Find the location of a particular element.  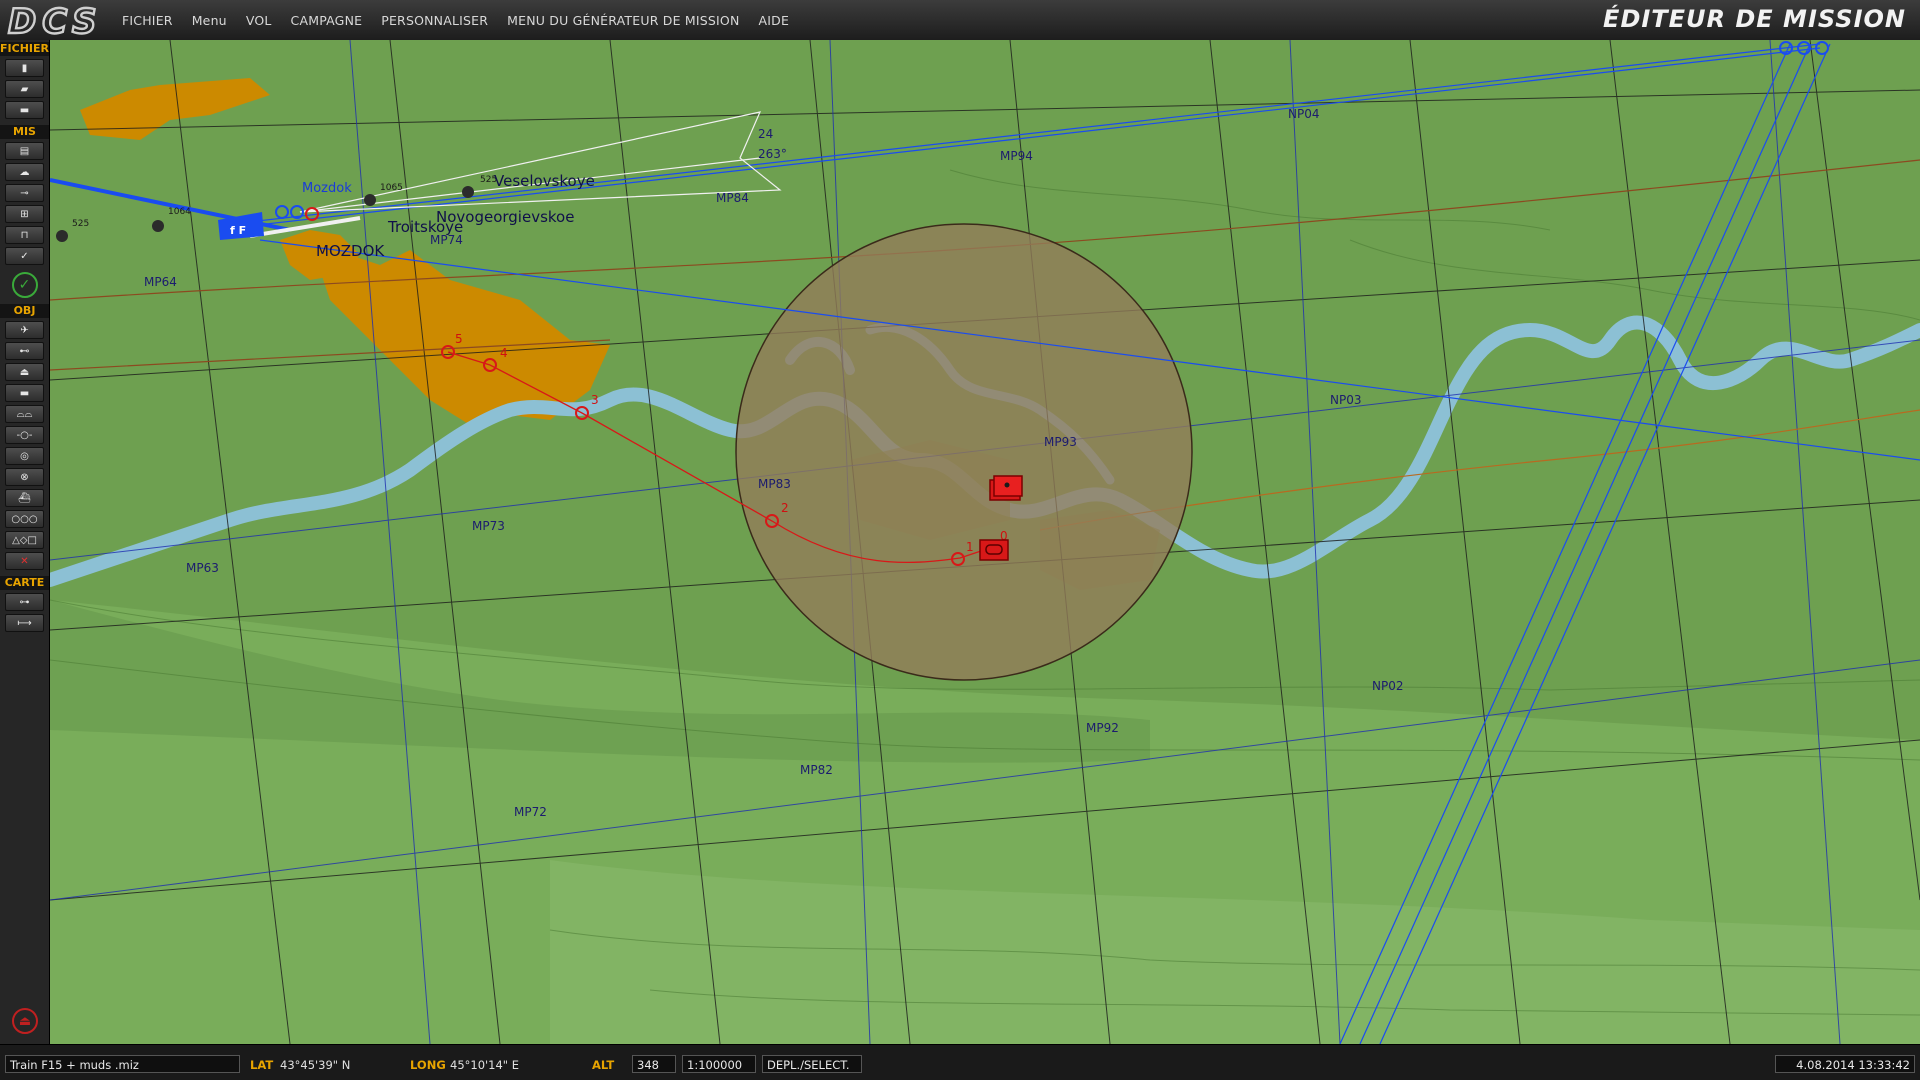

static-icon: ⌓⌓ is located at coordinates (24, 414).